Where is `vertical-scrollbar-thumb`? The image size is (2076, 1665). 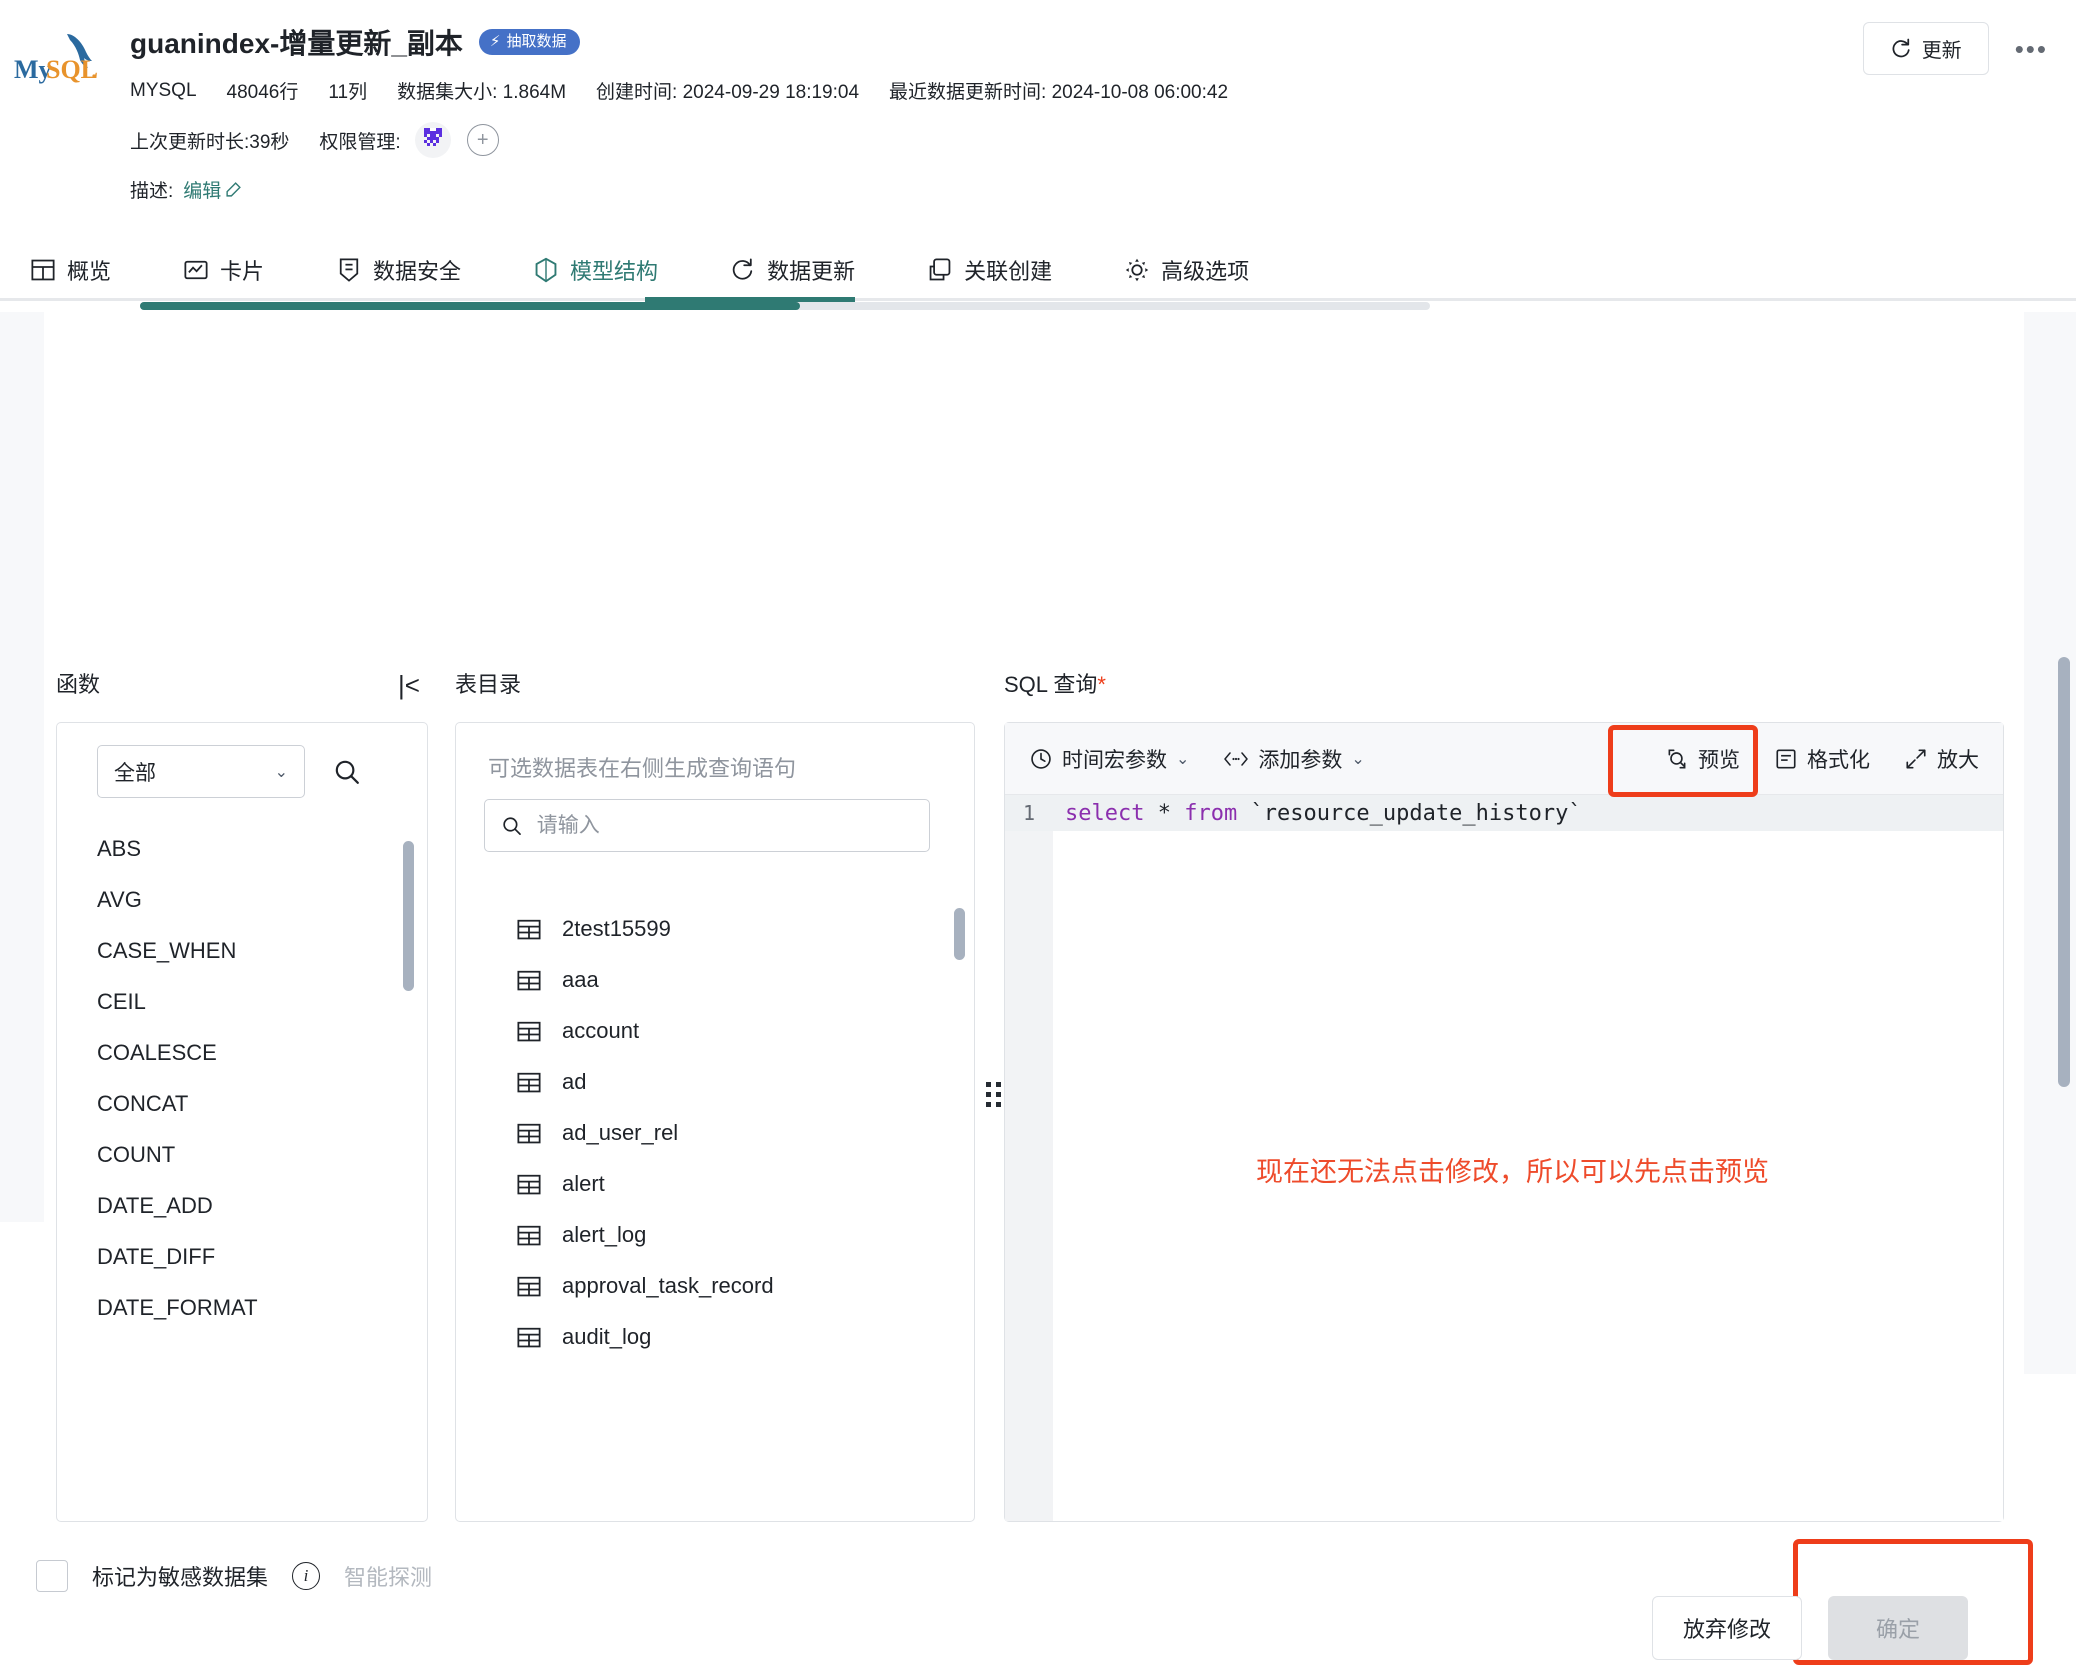
vertical-scrollbar-thumb is located at coordinates (2064, 872).